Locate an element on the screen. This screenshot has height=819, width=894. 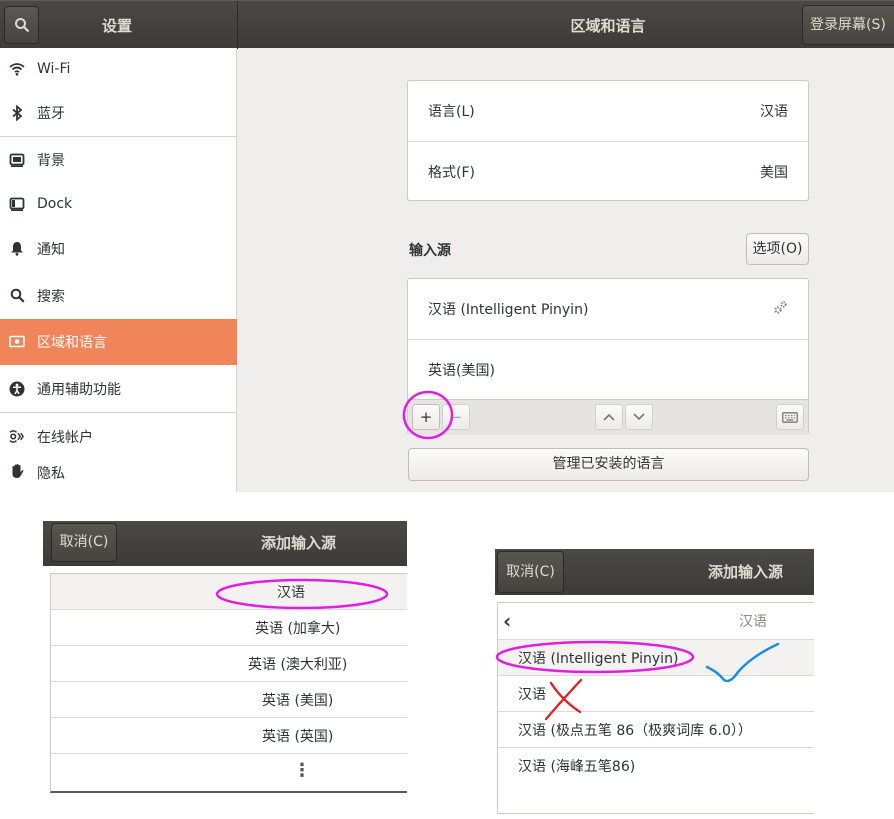
language-list: 汉语 英语 (加拿大) 英语 (澳大利亚) 英语 (美国) 英语 (英国) ⋮ is located at coordinates (228, 683).